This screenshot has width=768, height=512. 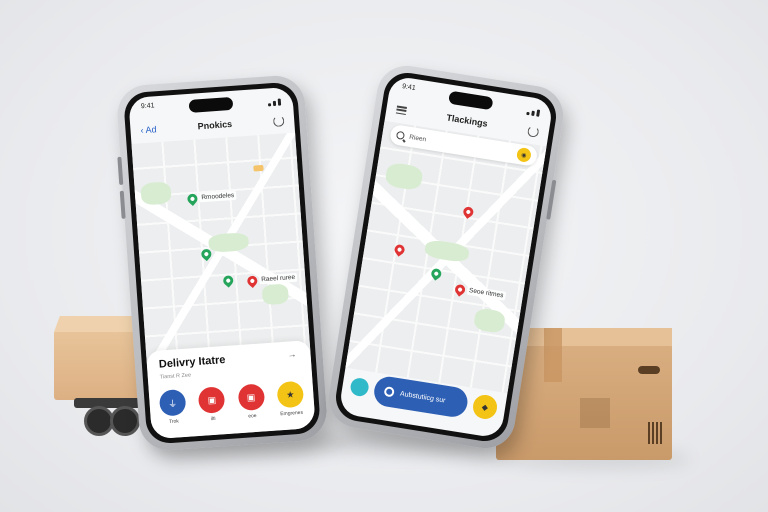 I want to click on map-marker, so click(x=258, y=168).